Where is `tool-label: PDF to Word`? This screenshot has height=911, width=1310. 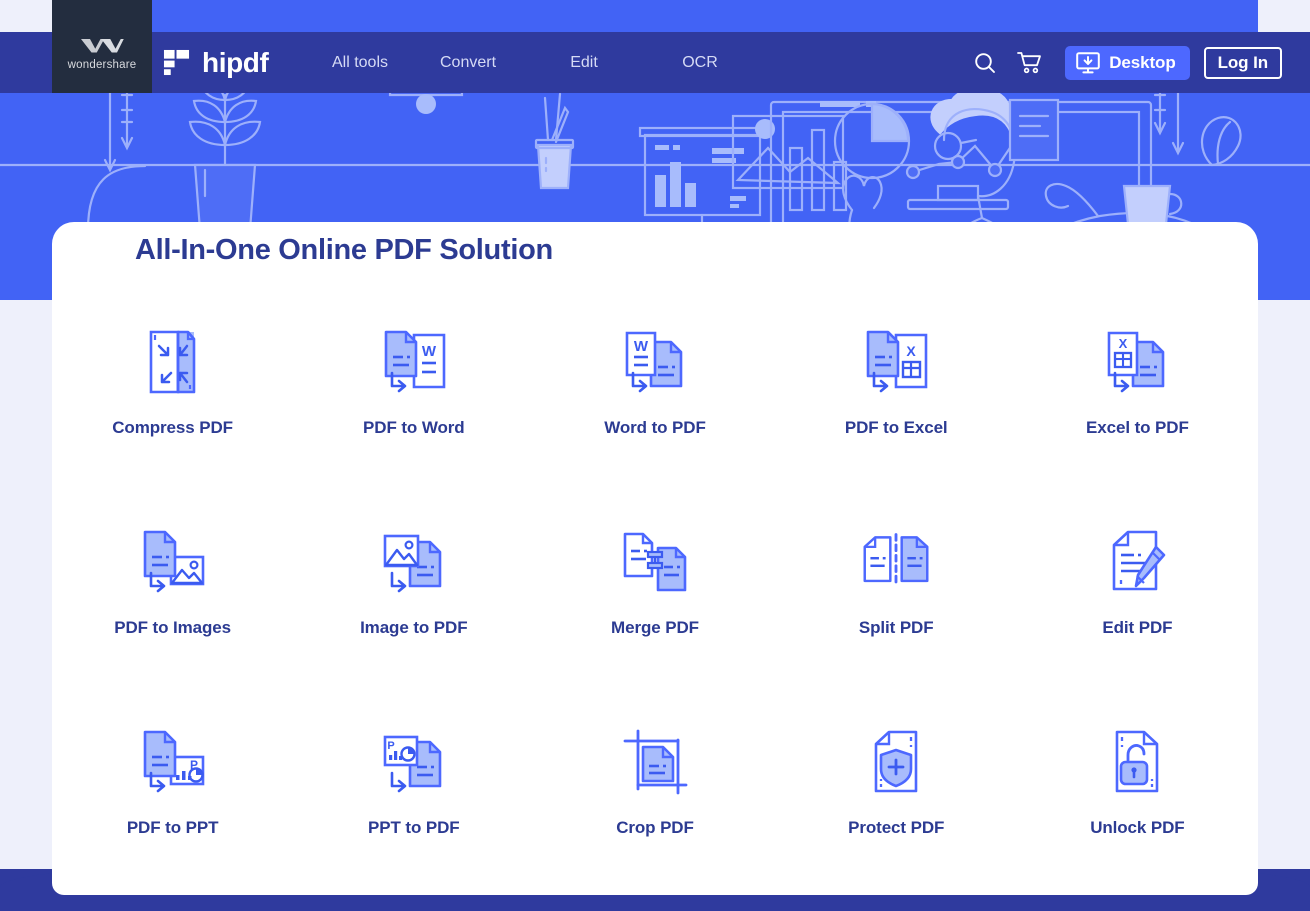 tool-label: PDF to Word is located at coordinates (414, 427).